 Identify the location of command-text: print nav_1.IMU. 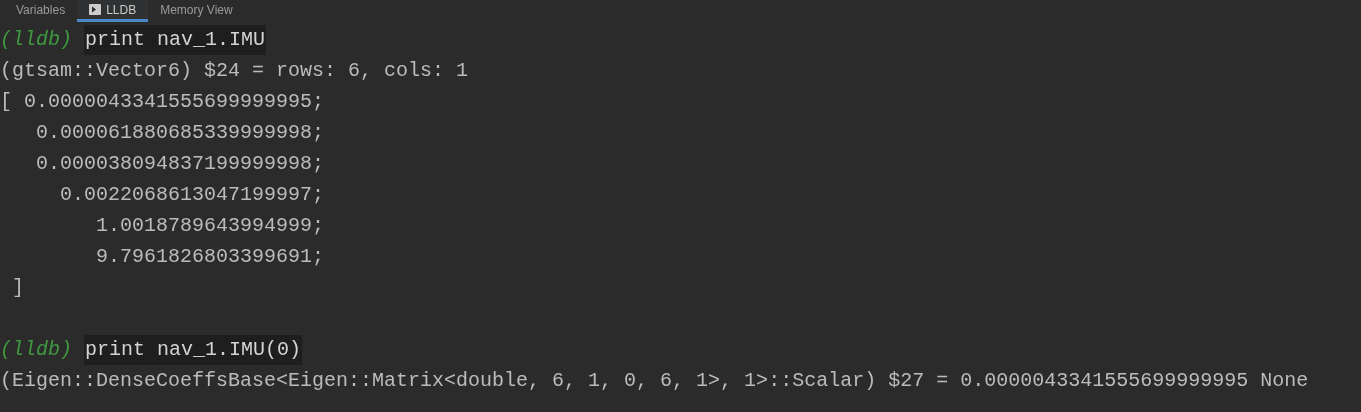
(175, 39).